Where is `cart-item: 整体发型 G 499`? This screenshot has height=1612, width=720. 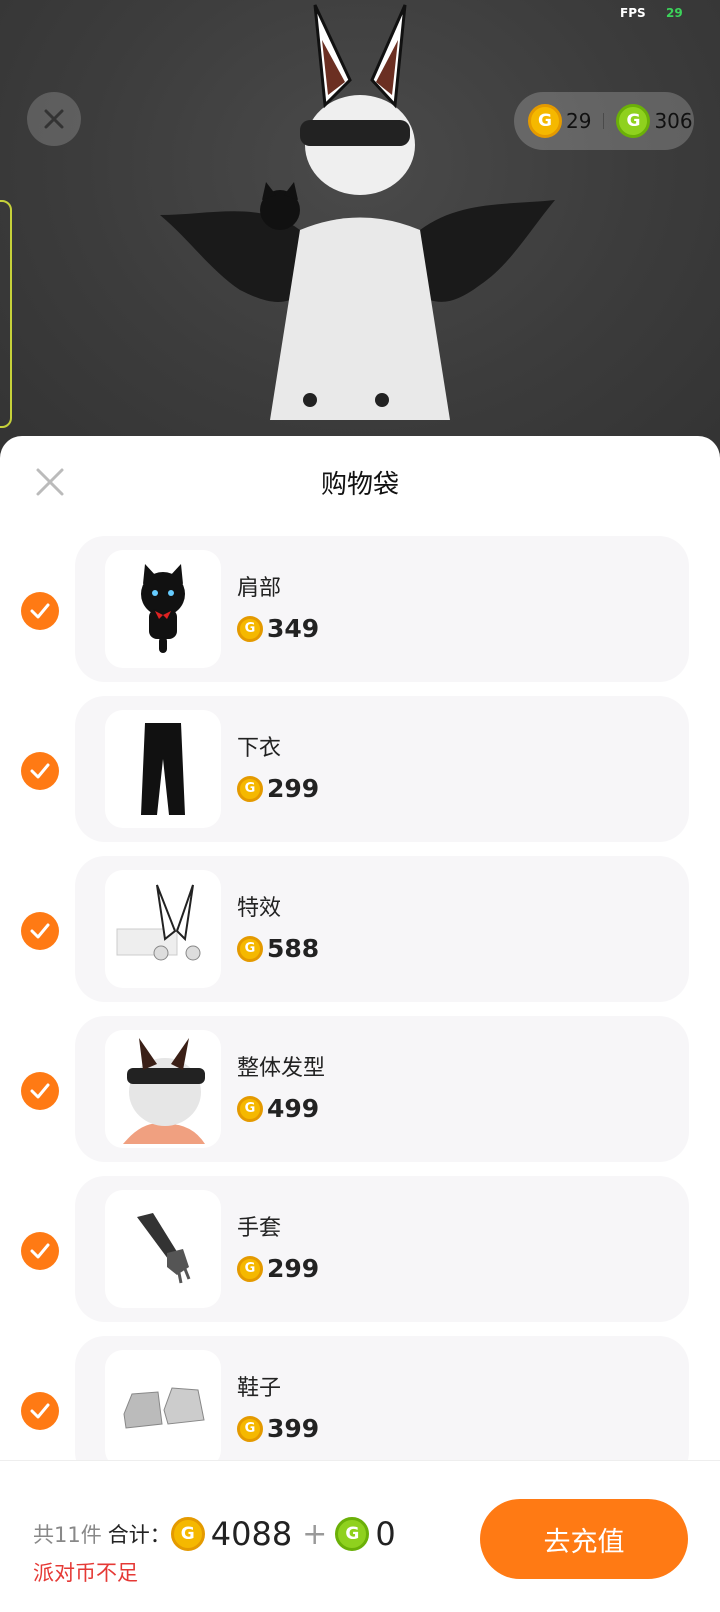
cart-item: 整体发型 G 499 is located at coordinates (360, 1096).